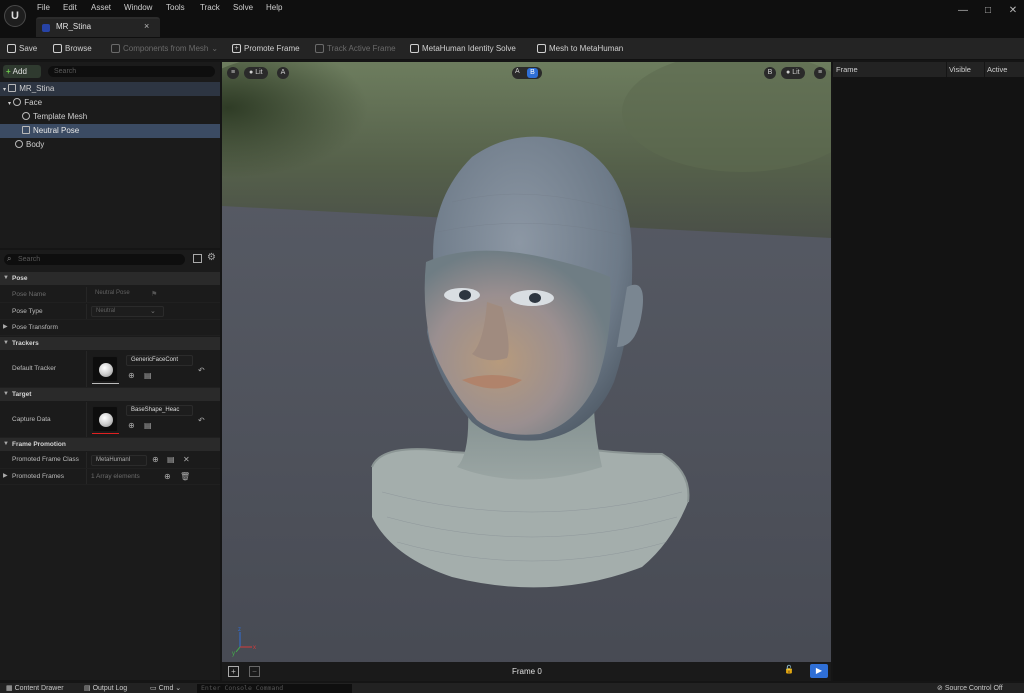  Describe the element at coordinates (110, 89) in the screenshot. I see `tree-item-mr-stina: ▾ MR_Stina` at that location.